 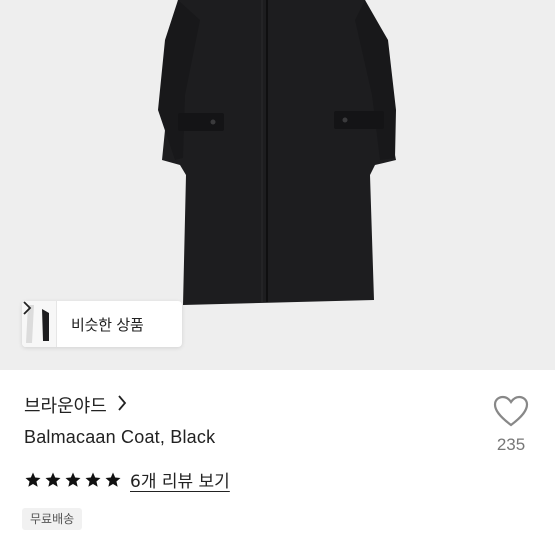 I want to click on rating-row: 6개 리뷰 보기, so click(x=127, y=479).